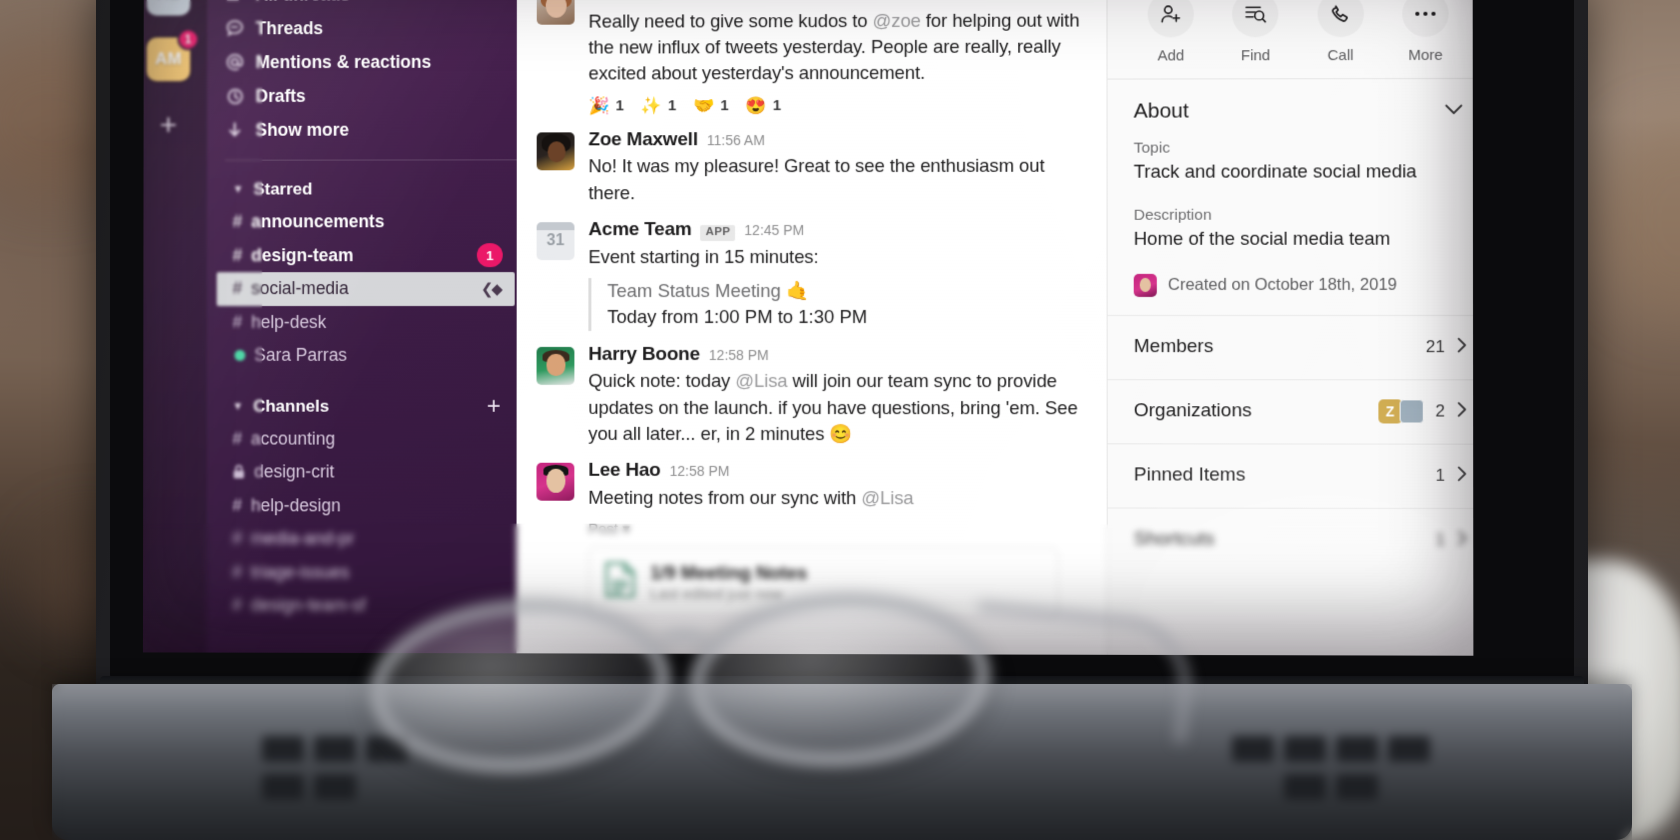  I want to click on sidebar-item-announcements: # announcements, so click(362, 222).